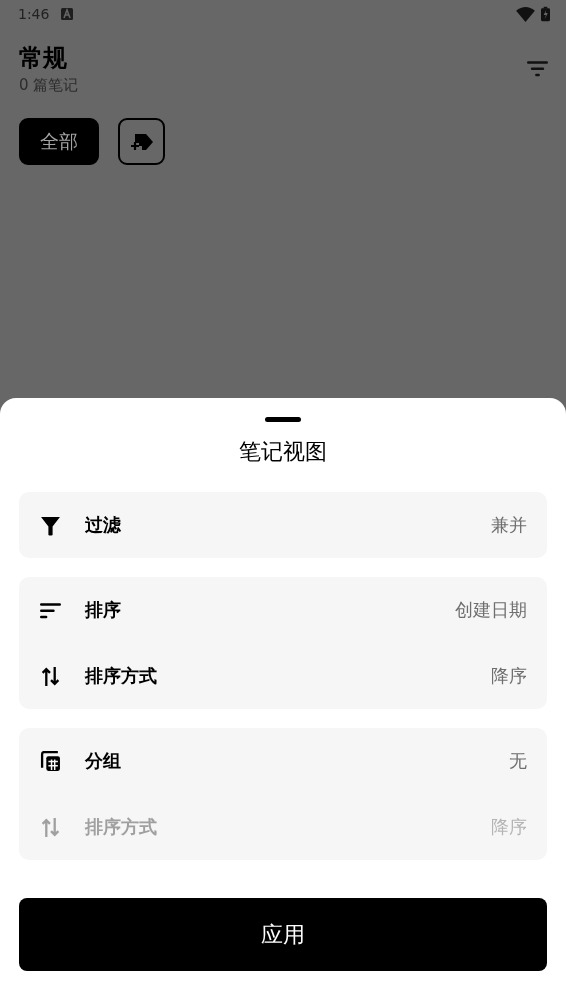 This screenshot has height=1006, width=566. What do you see at coordinates (270, 610) in the screenshot?
I see `option-label: 排序` at bounding box center [270, 610].